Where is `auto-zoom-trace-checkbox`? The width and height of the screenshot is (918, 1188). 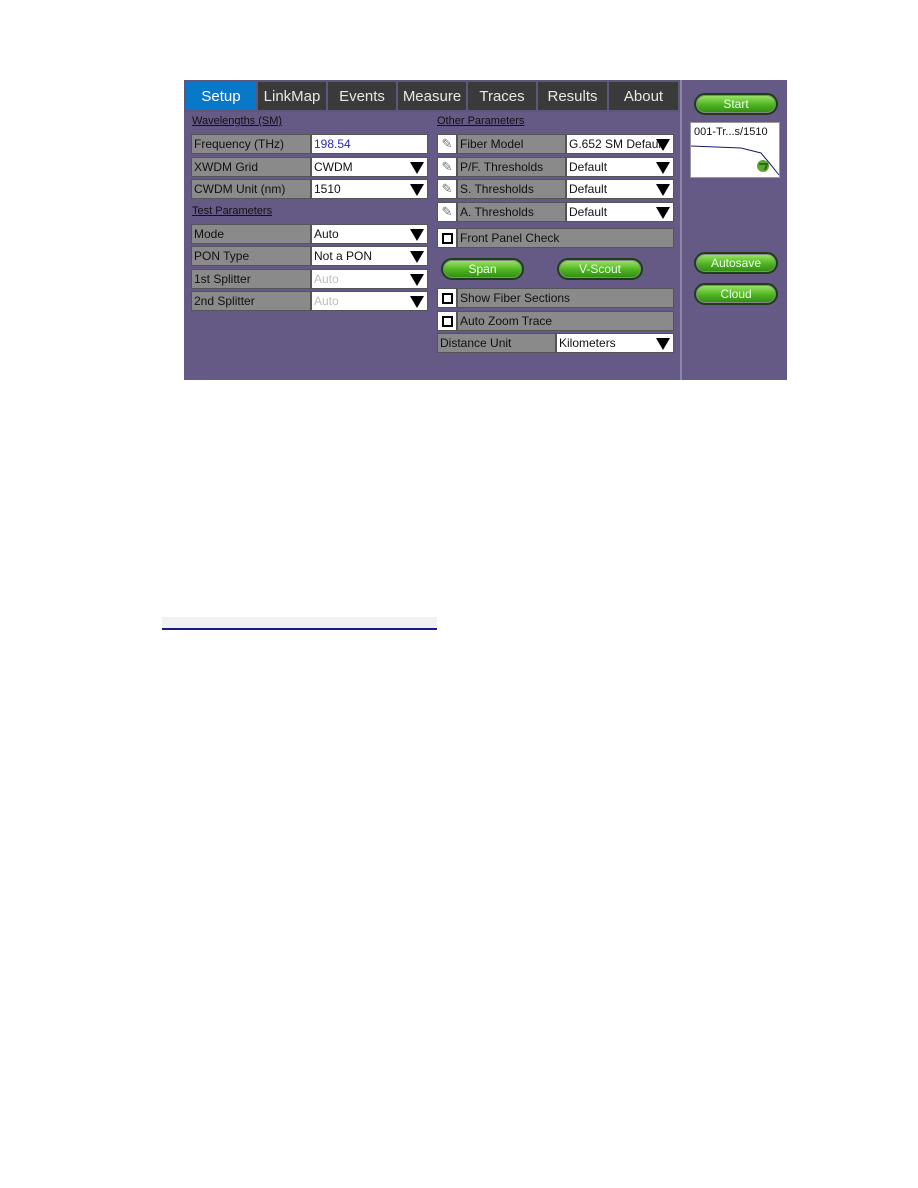
auto-zoom-trace-checkbox is located at coordinates (447, 321).